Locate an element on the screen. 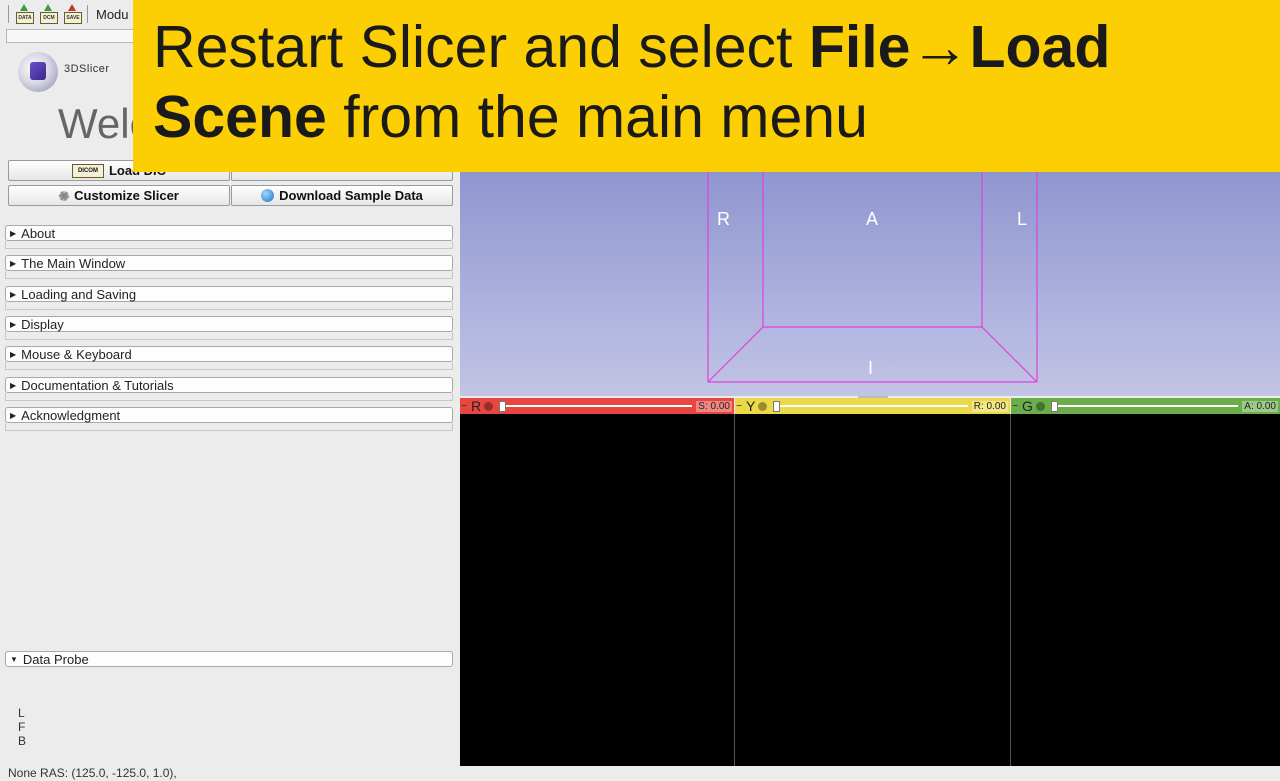 Image resolution: width=1280 pixels, height=781 pixels. slice-letter: R is located at coordinates (476, 406).